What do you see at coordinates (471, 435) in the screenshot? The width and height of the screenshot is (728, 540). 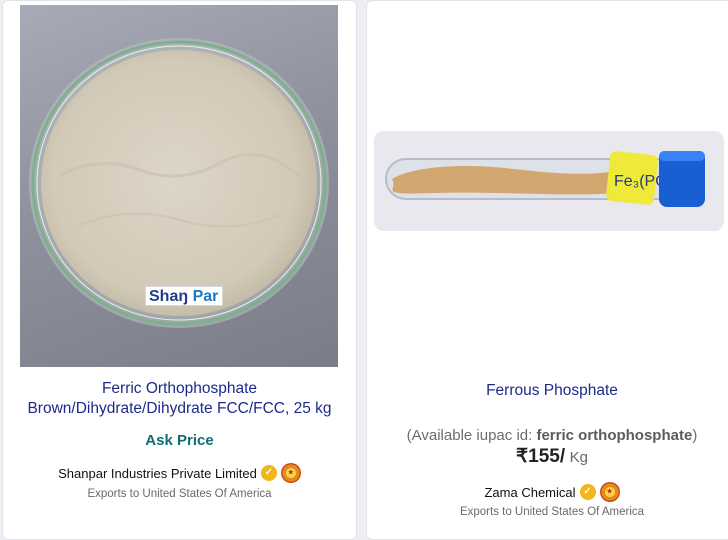 I see `availability-prefix: (Available iupac id:` at bounding box center [471, 435].